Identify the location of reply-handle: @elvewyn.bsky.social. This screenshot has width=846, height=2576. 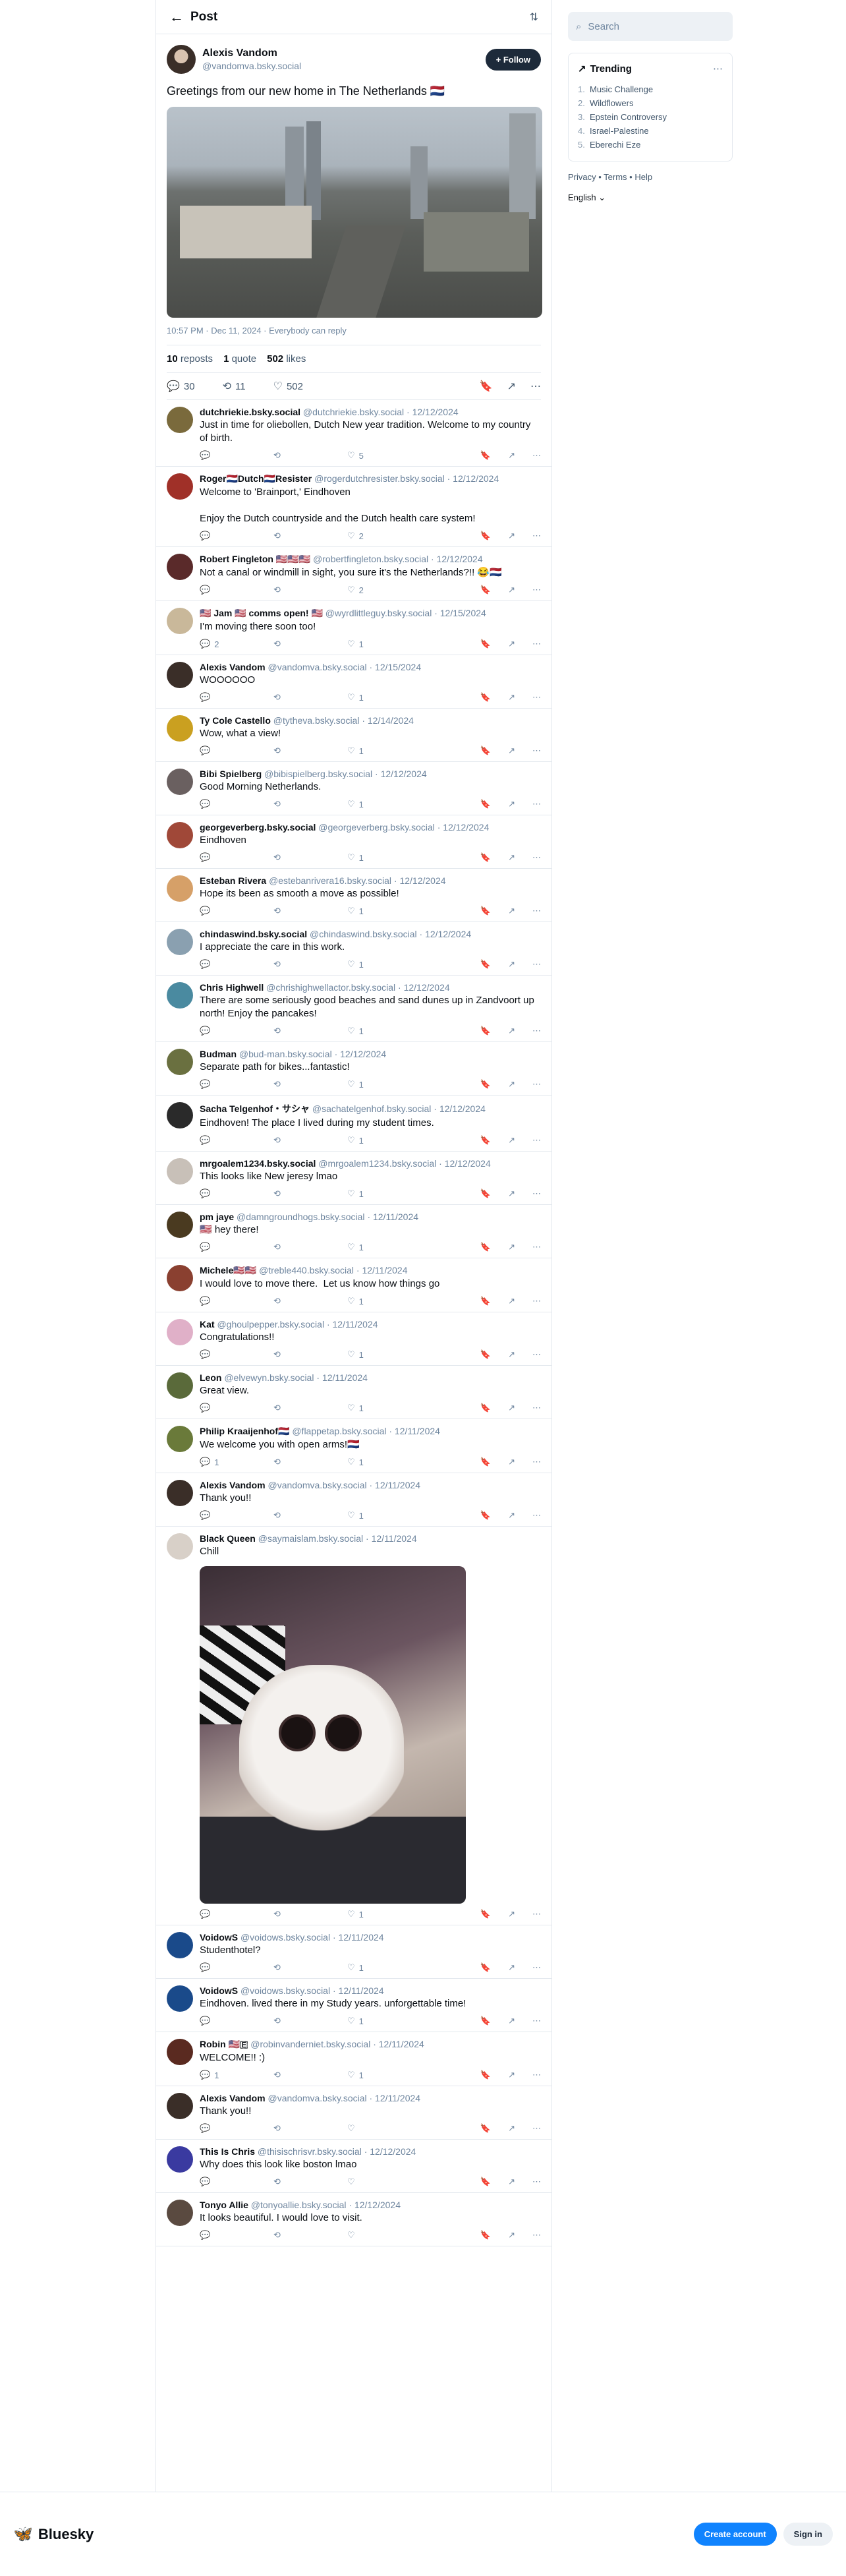
(269, 1377).